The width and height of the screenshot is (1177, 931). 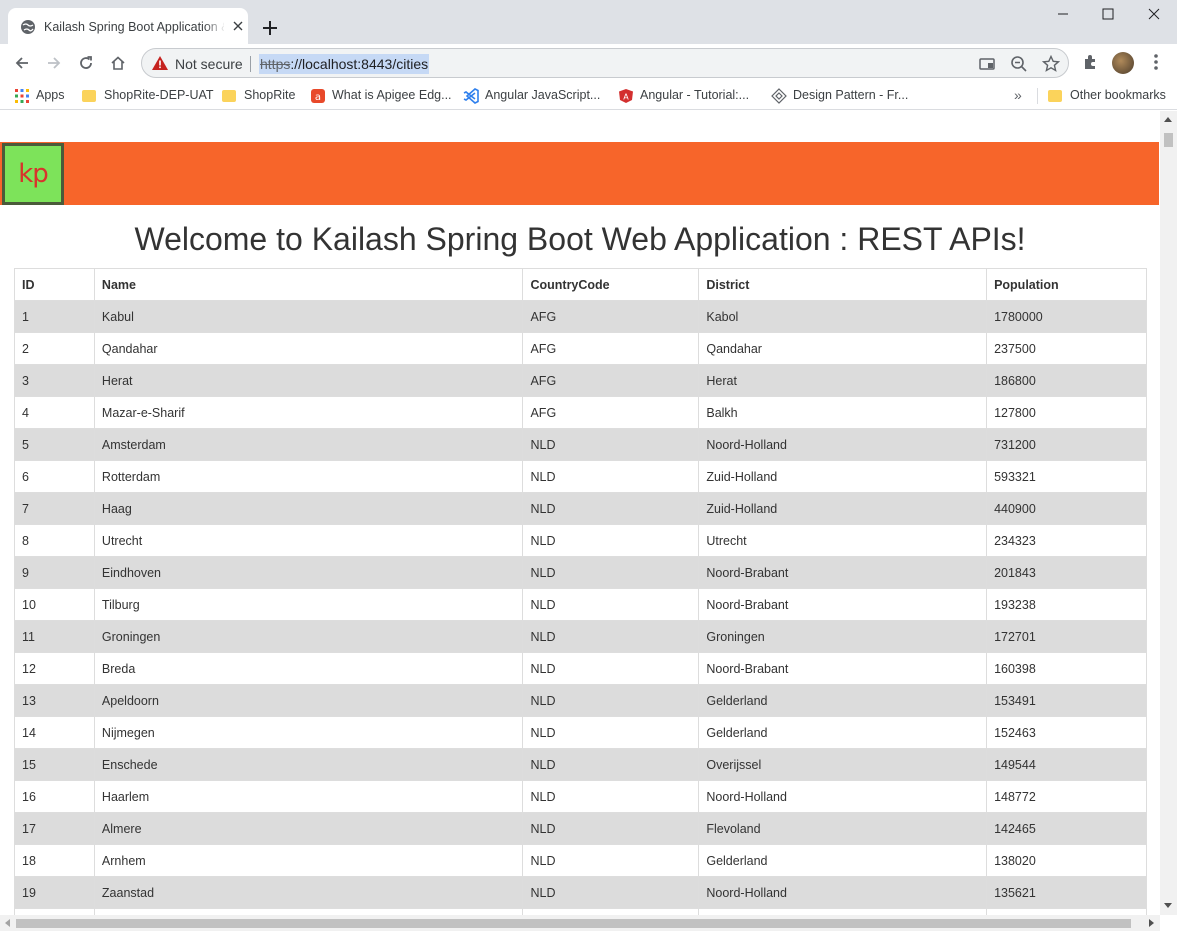 I want to click on column-header-population: Population, so click(x=1066, y=284).